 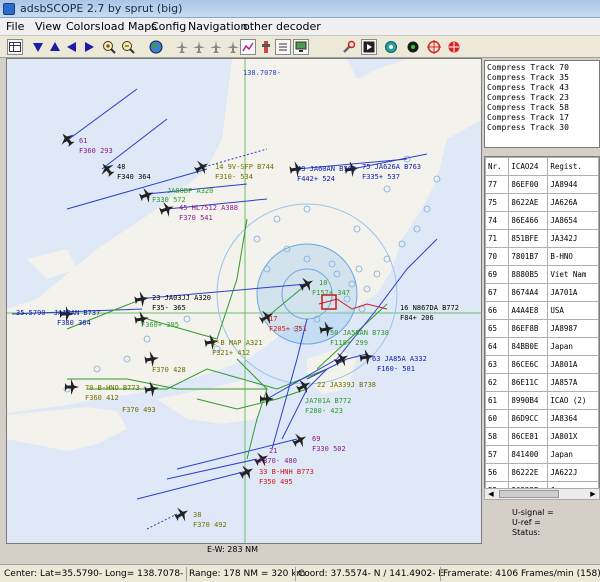 I want to click on zoom-in-icon, so click(x=109, y=47).